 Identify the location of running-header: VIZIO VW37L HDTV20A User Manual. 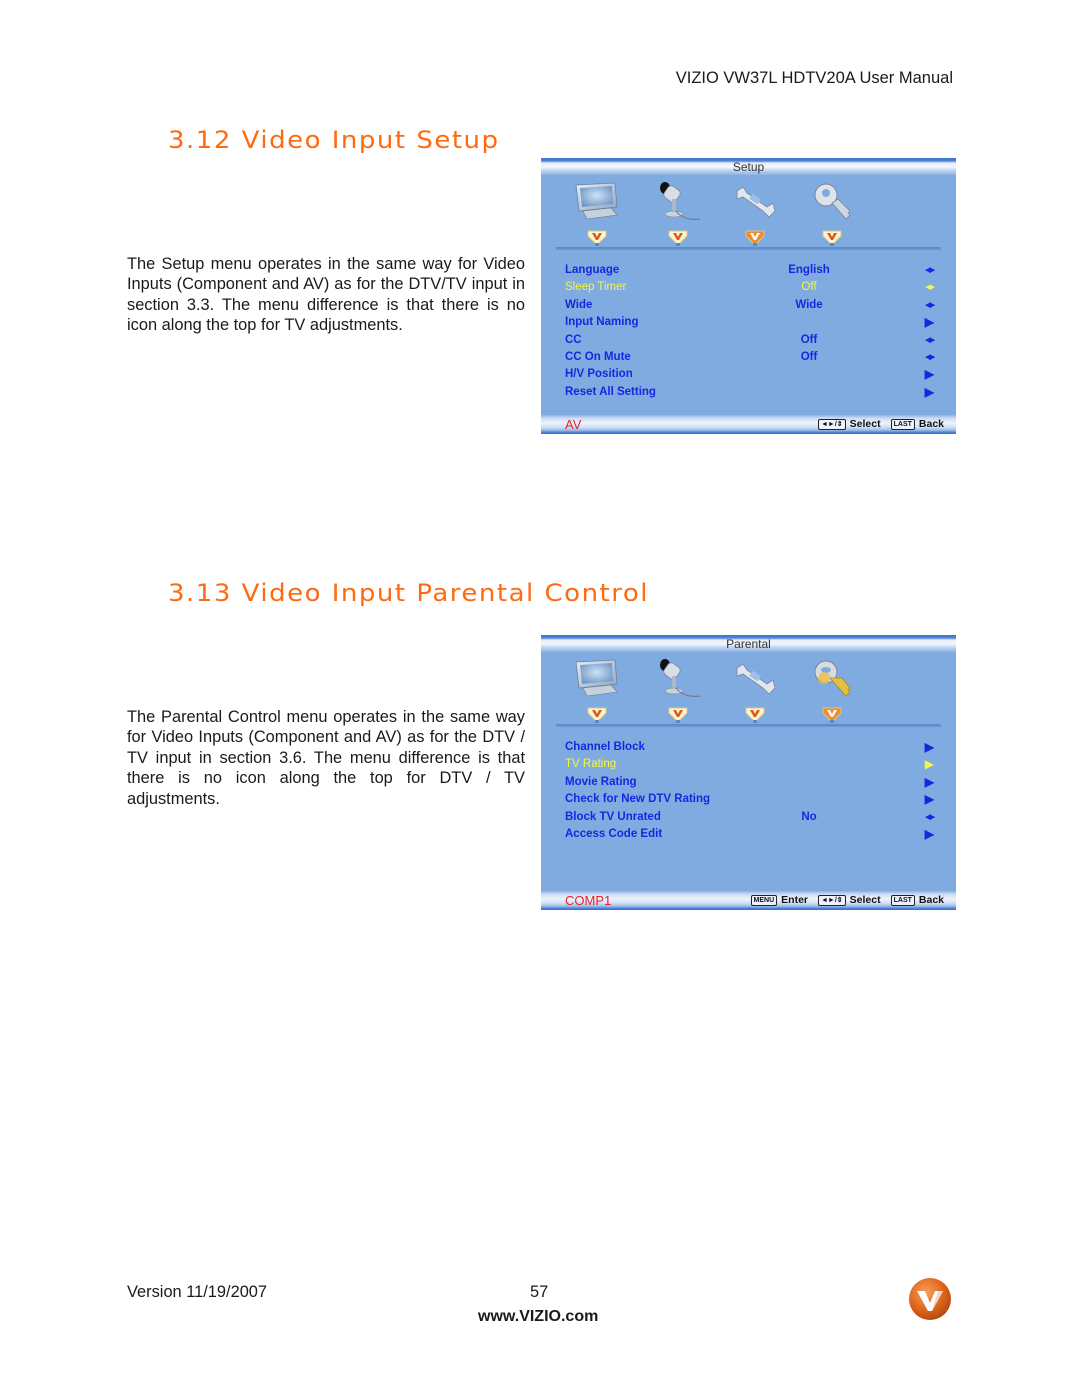
(814, 78).